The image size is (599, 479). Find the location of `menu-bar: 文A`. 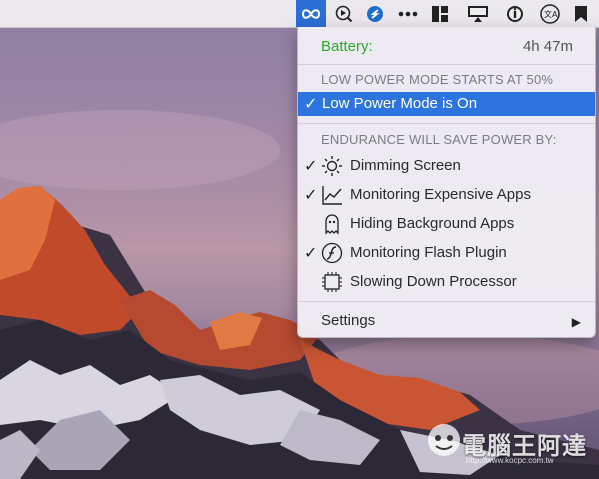

menu-bar: 文A is located at coordinates (299, 14).